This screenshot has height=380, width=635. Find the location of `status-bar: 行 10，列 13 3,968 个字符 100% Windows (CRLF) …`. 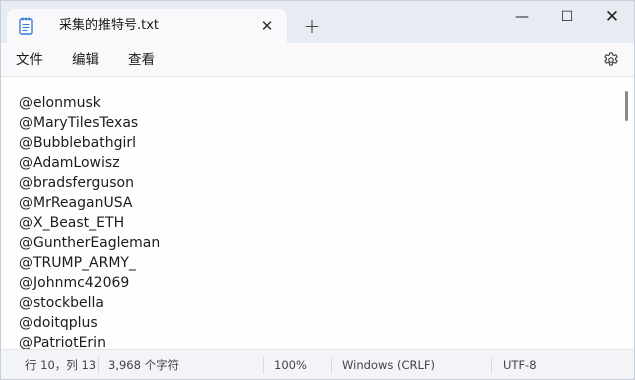

status-bar: 行 10，列 13 3,968 个字符 100% Windows (CRLF) … is located at coordinates (317, 364).